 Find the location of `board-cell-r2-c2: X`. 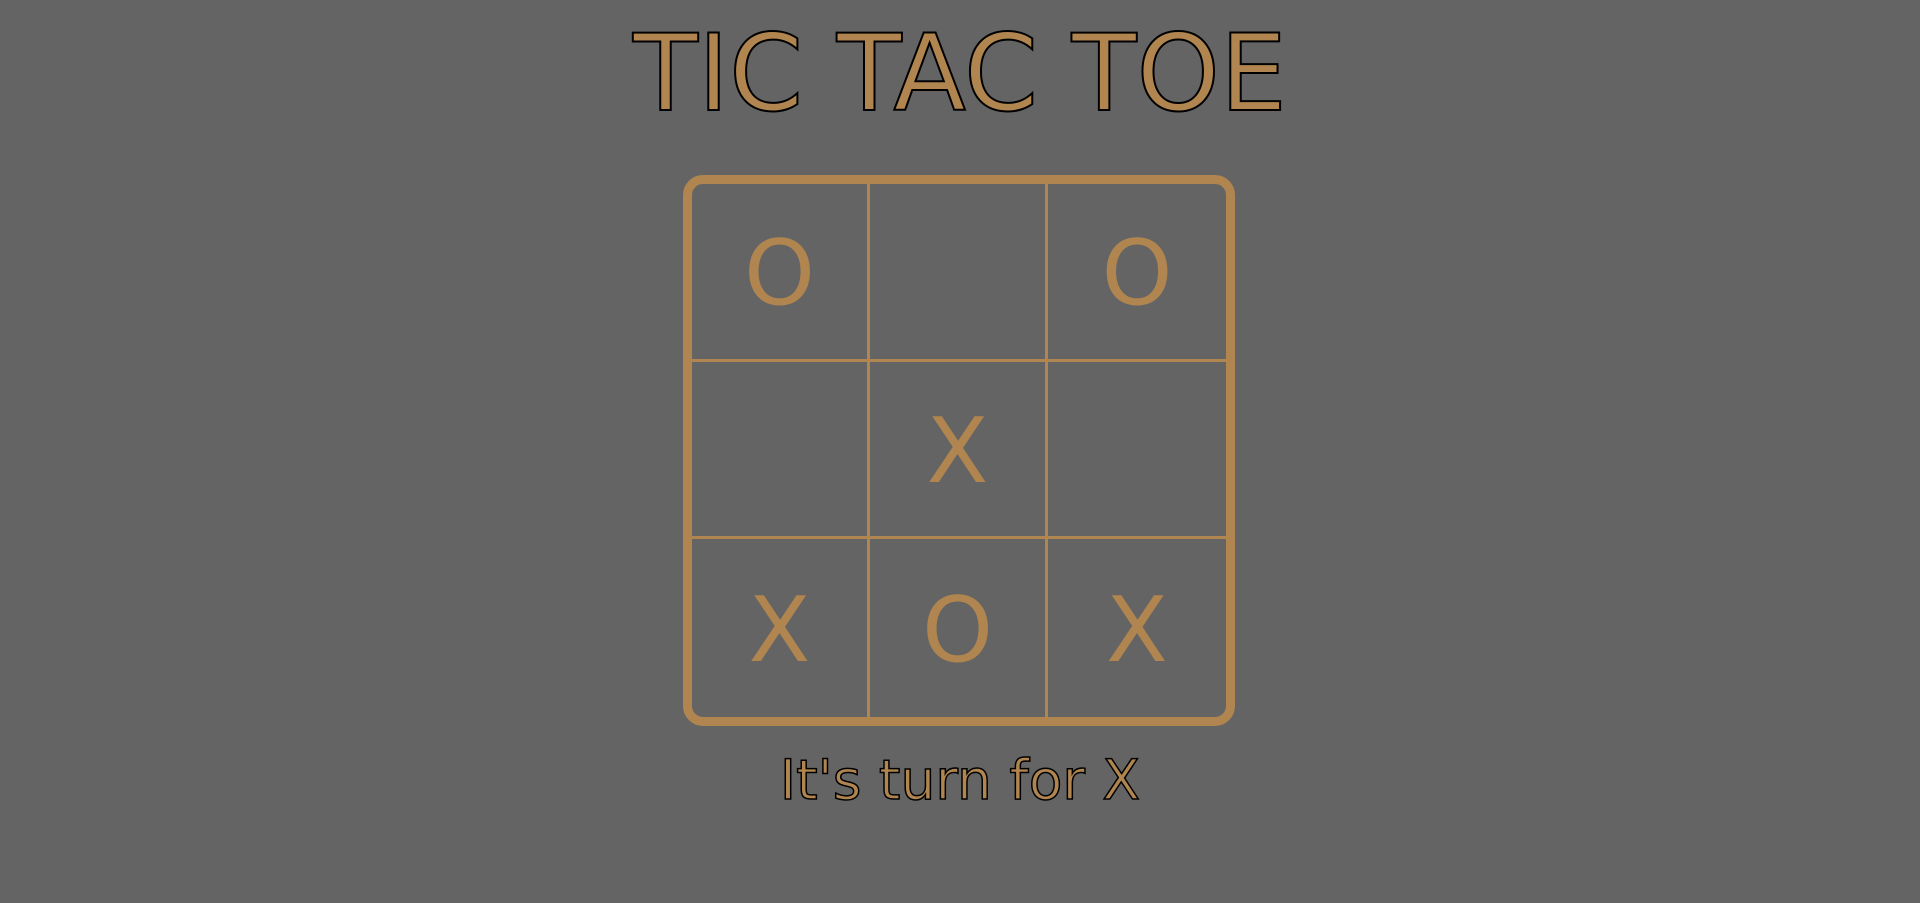

board-cell-r2-c2: X is located at coordinates (959, 450).